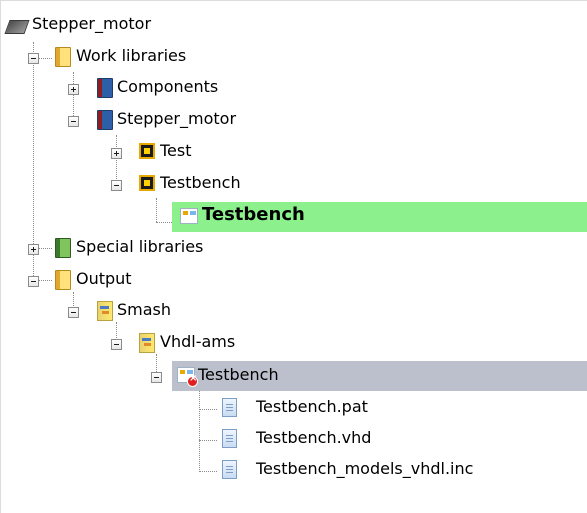 This screenshot has width=587, height=513. What do you see at coordinates (192, 380) in the screenshot?
I see `error-badge-icon` at bounding box center [192, 380].